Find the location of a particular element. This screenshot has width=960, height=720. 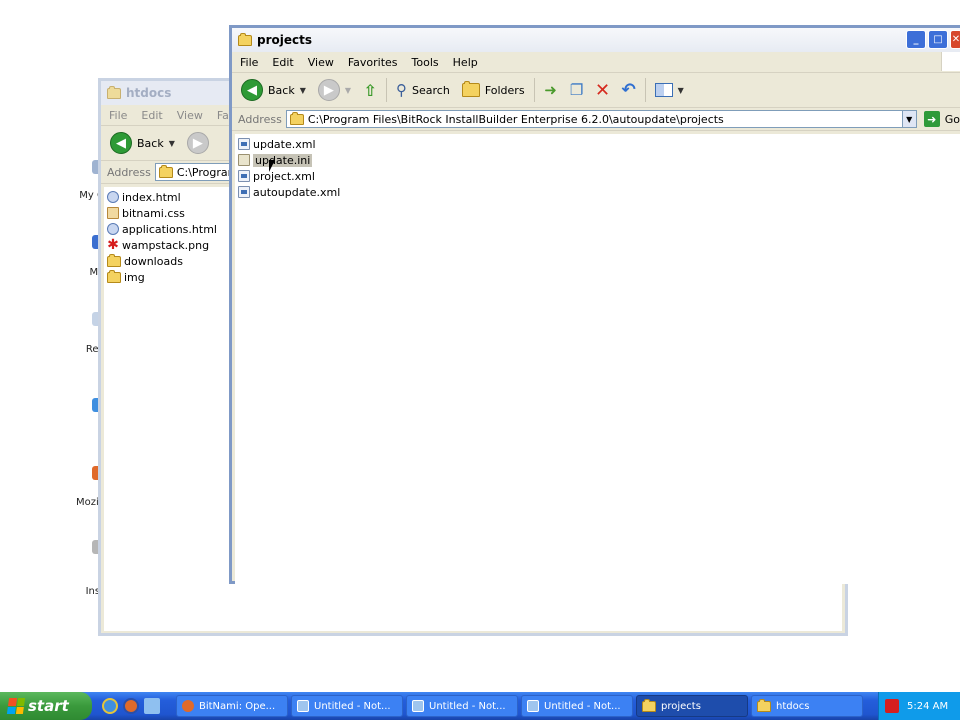

start-button: start is located at coordinates (46, 706).